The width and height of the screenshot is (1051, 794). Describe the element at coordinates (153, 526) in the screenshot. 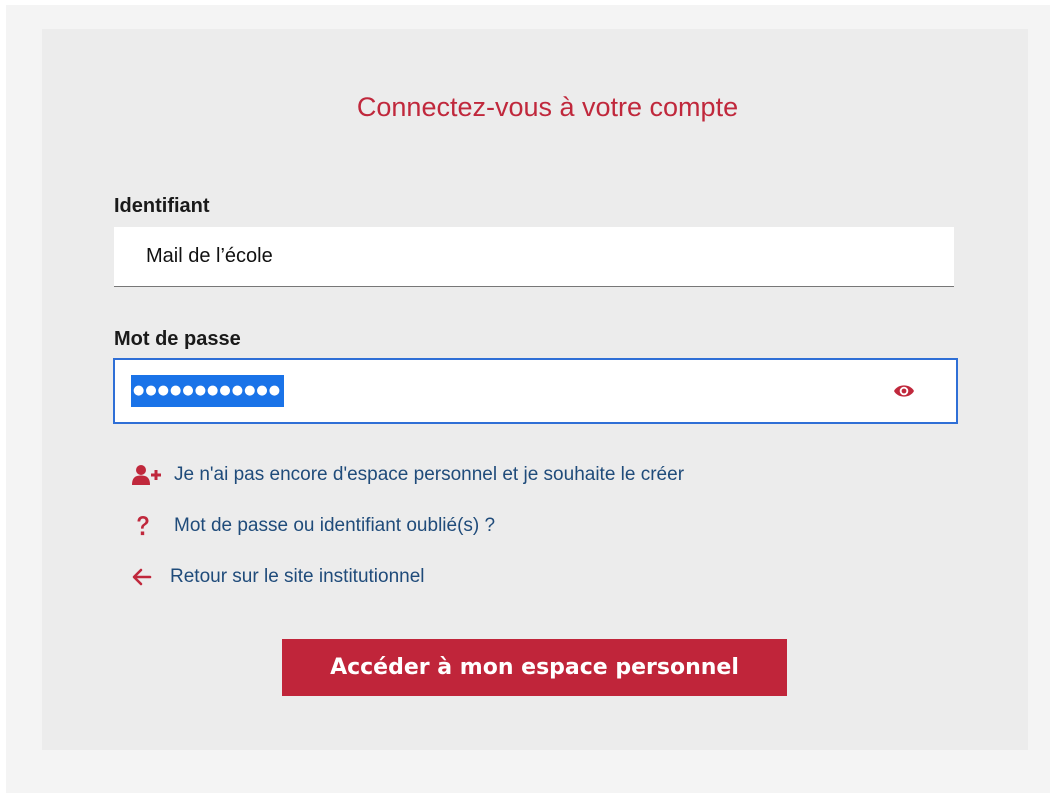

I see `question-mark-icon` at that location.